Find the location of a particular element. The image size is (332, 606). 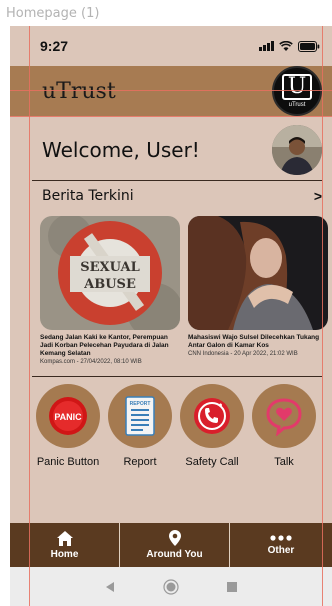

status-time: 9:27 is located at coordinates (54, 46).